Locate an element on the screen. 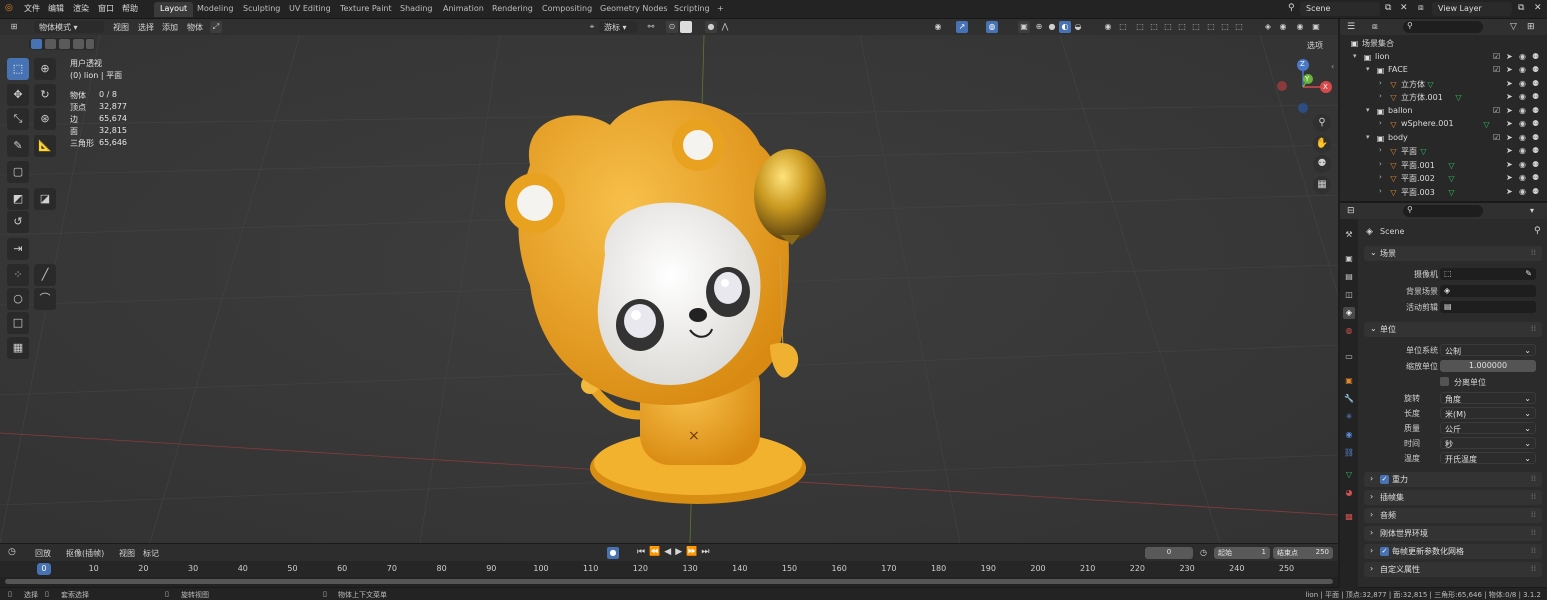 The width and height of the screenshot is (1547, 600). tab-layout: Layout is located at coordinates (174, 9).